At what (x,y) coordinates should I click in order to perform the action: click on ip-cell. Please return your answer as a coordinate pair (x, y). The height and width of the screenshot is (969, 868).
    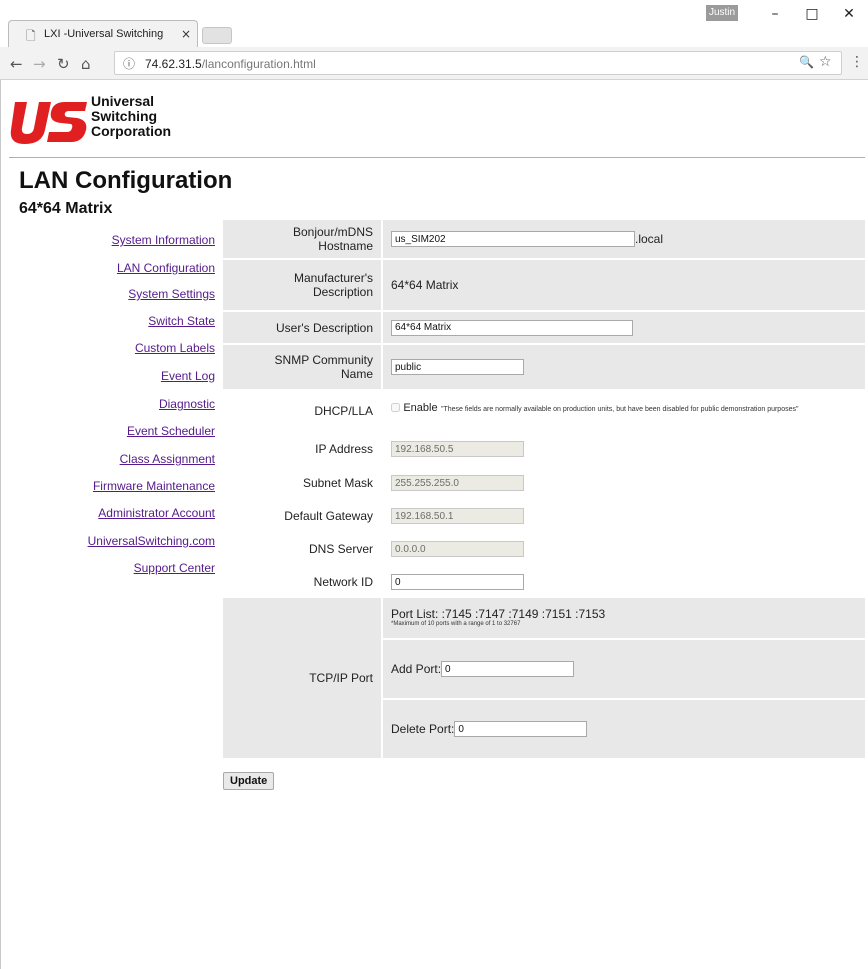
    Looking at the image, I should click on (624, 449).